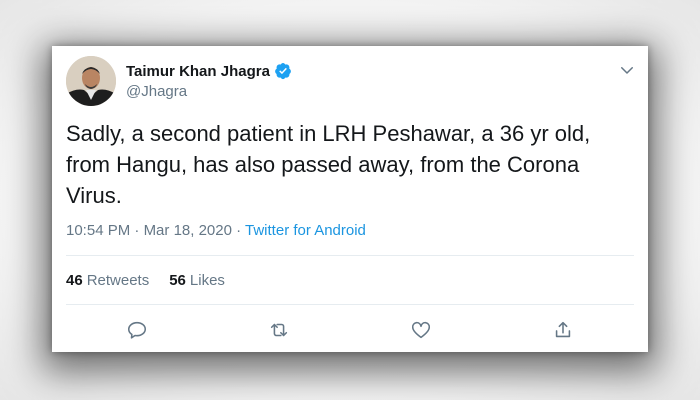 This screenshot has width=700, height=400. What do you see at coordinates (283, 71) in the screenshot?
I see `verified-badge-icon` at bounding box center [283, 71].